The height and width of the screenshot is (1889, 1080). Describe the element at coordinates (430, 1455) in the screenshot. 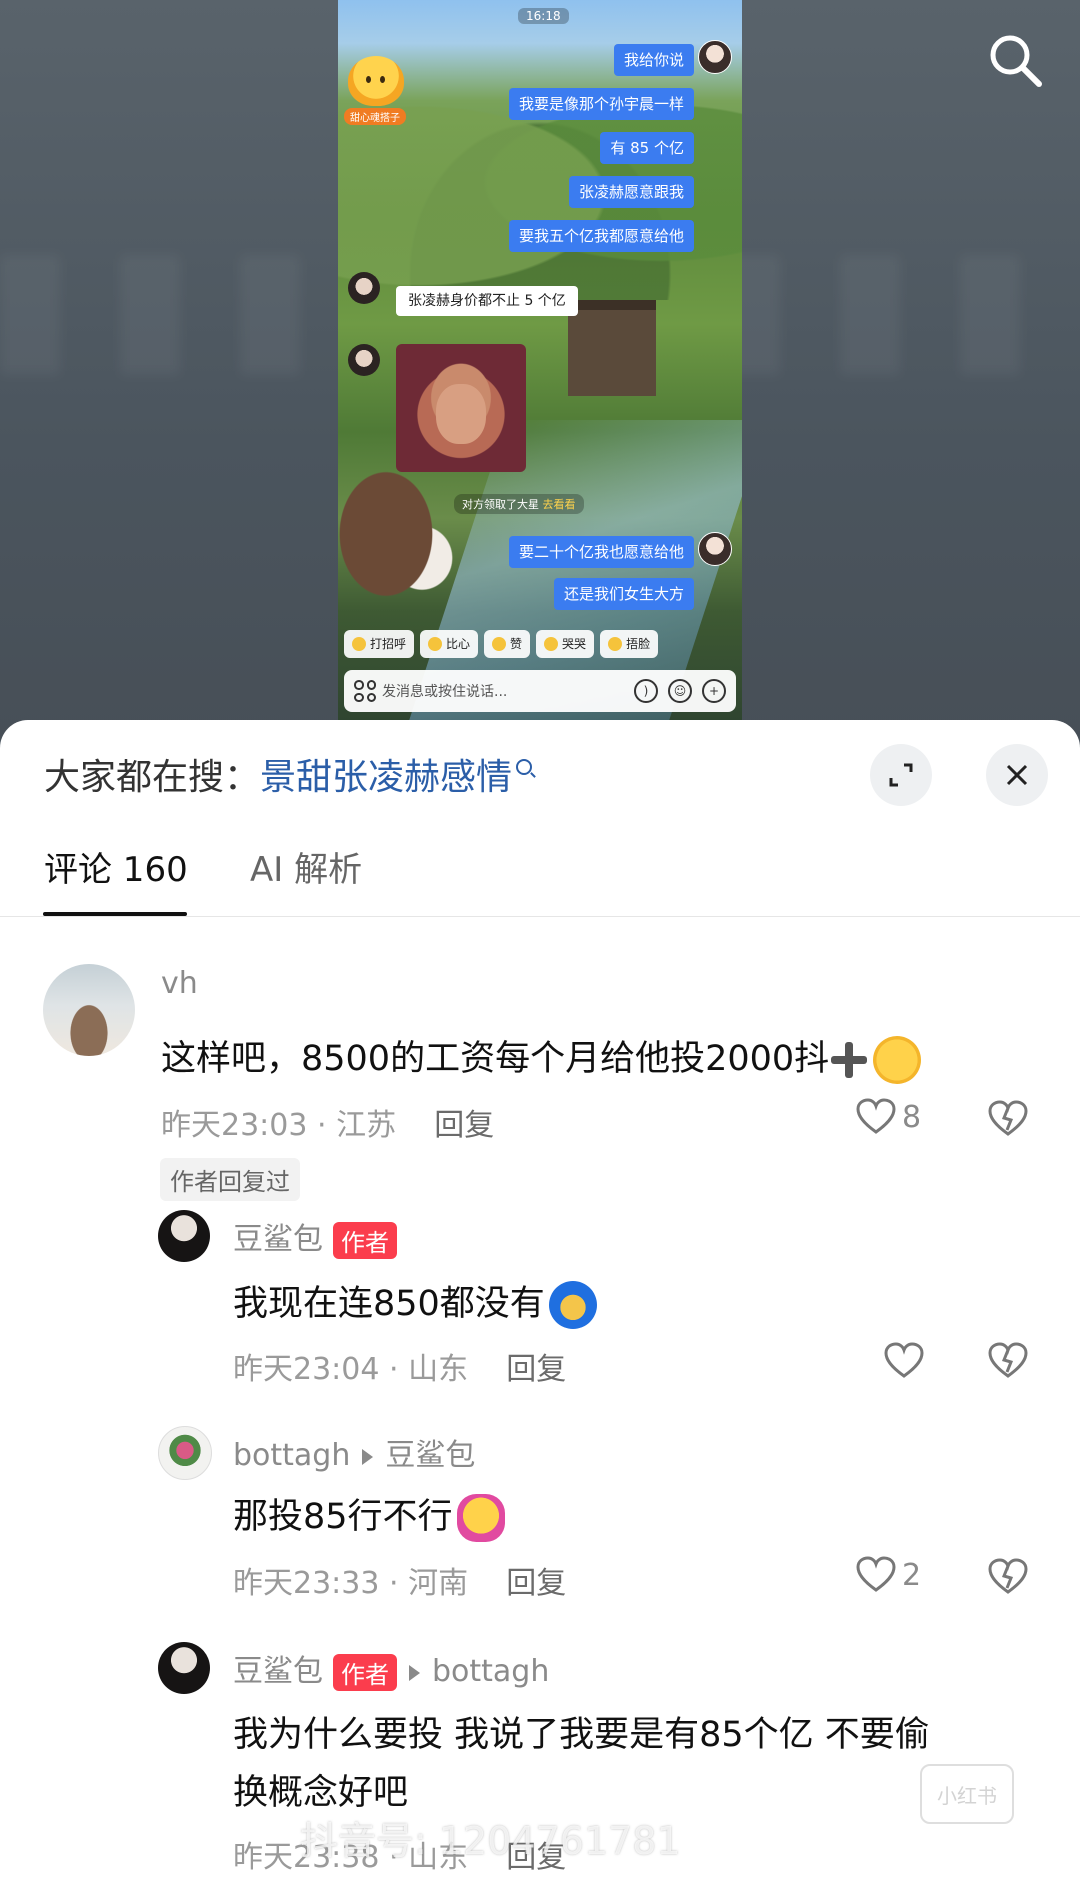

I see `reply-to-username: 豆鲨包` at that location.